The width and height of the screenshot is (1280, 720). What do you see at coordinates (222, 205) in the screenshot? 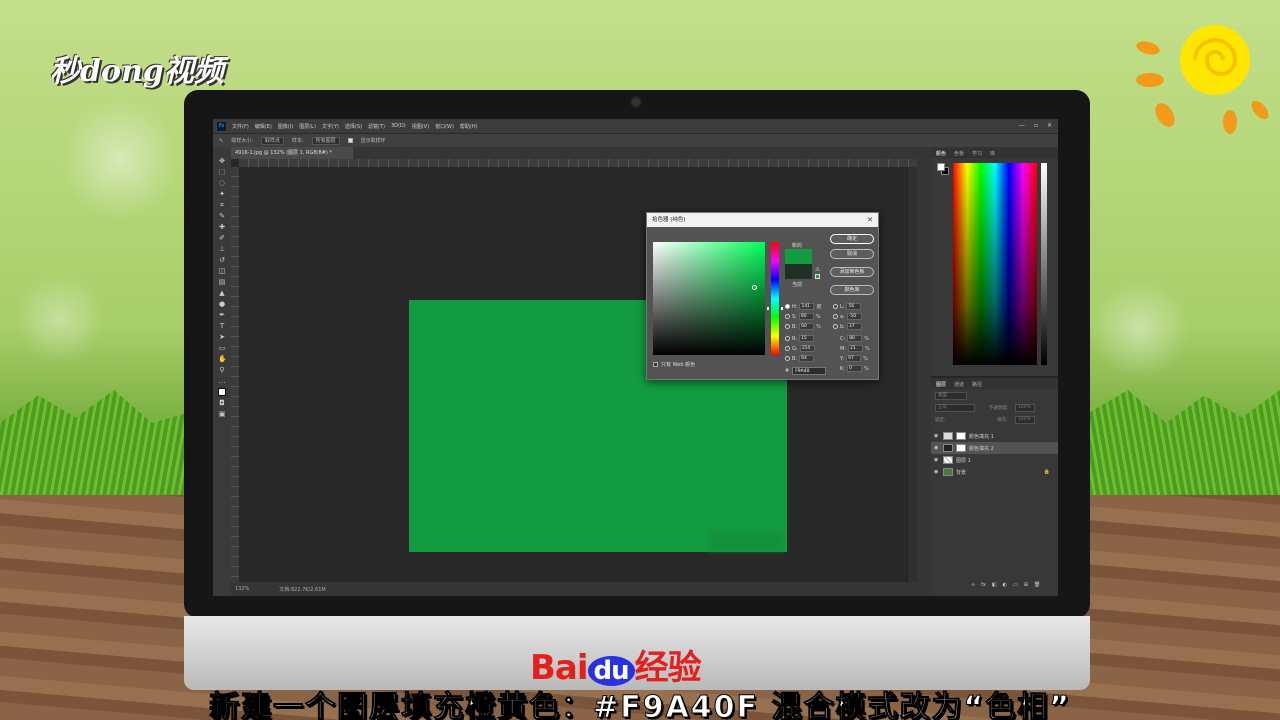
I see `crop-tool-icon: ⌗` at bounding box center [222, 205].